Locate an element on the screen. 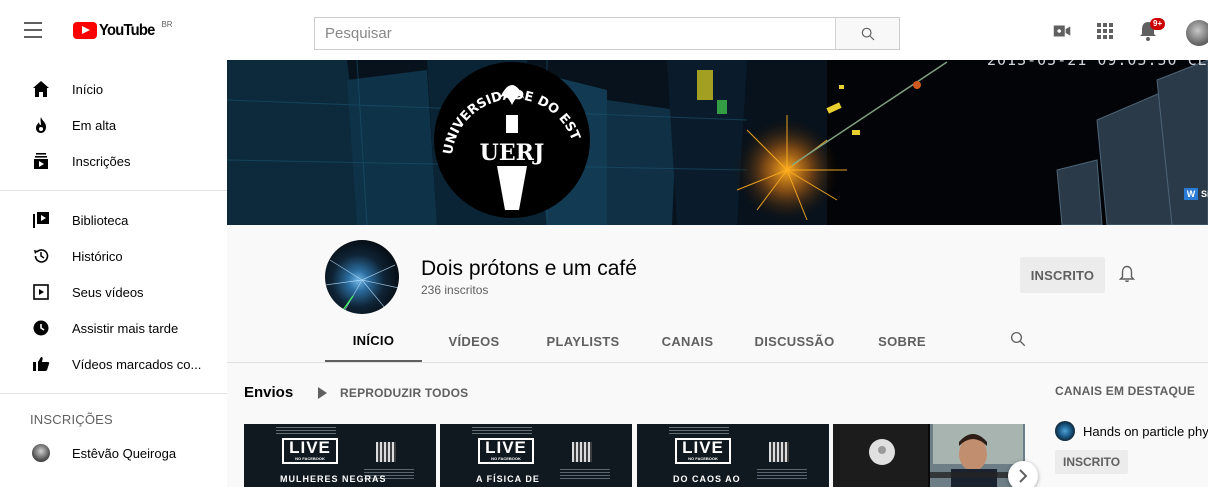 The width and height of the screenshot is (1208, 487). sidebar-item-label: Histórico is located at coordinates (97, 256).